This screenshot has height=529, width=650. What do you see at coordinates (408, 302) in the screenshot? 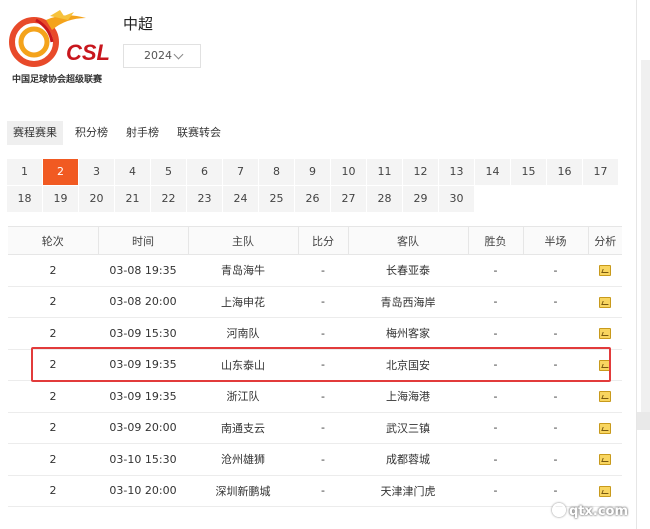
I see `away-team: 青岛西海岸` at bounding box center [408, 302].